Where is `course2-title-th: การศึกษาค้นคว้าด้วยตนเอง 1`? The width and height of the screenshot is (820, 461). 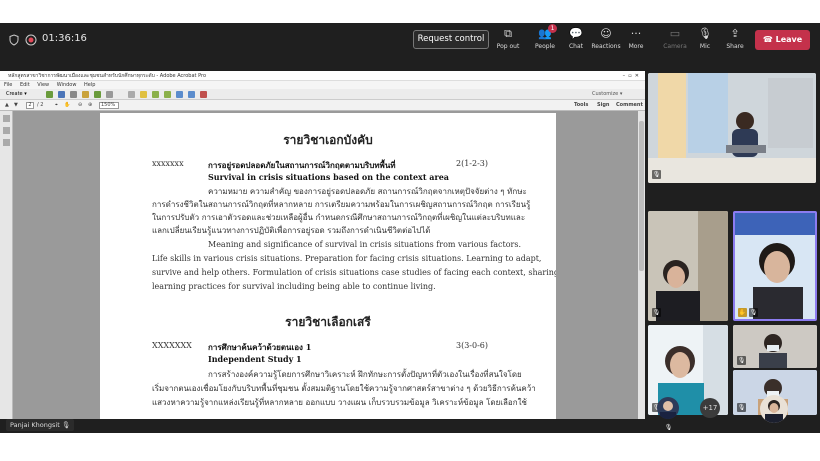
course2-title-th: การศึกษาค้นคว้าด้วยตนเอง 1 is located at coordinates (260, 347).